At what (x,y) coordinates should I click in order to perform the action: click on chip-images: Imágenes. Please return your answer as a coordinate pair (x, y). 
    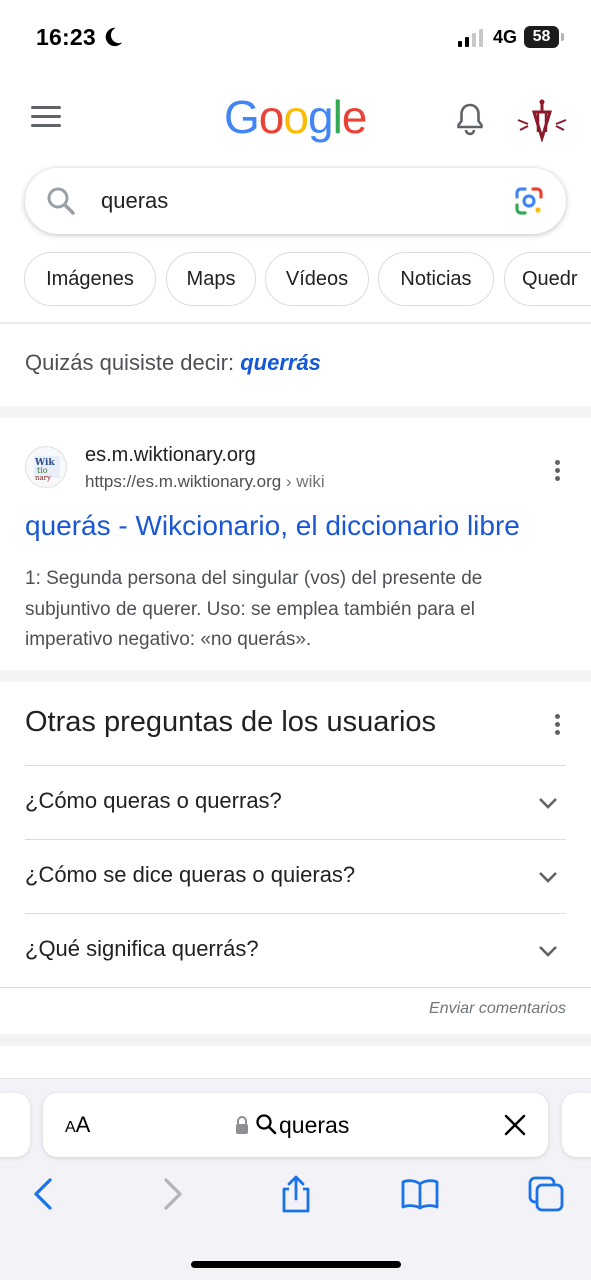
    Looking at the image, I should click on (90, 279).